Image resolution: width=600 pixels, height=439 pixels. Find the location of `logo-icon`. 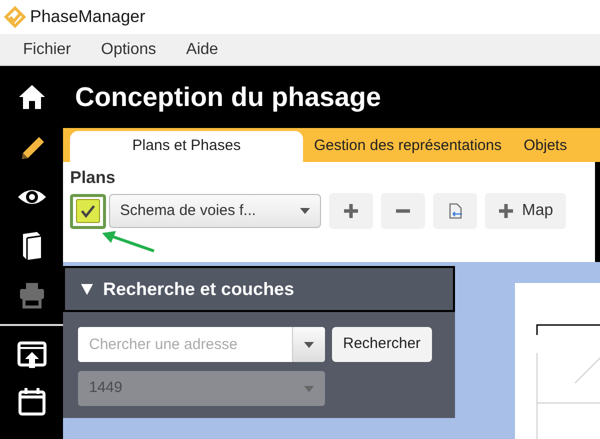

logo-icon is located at coordinates (15, 17).